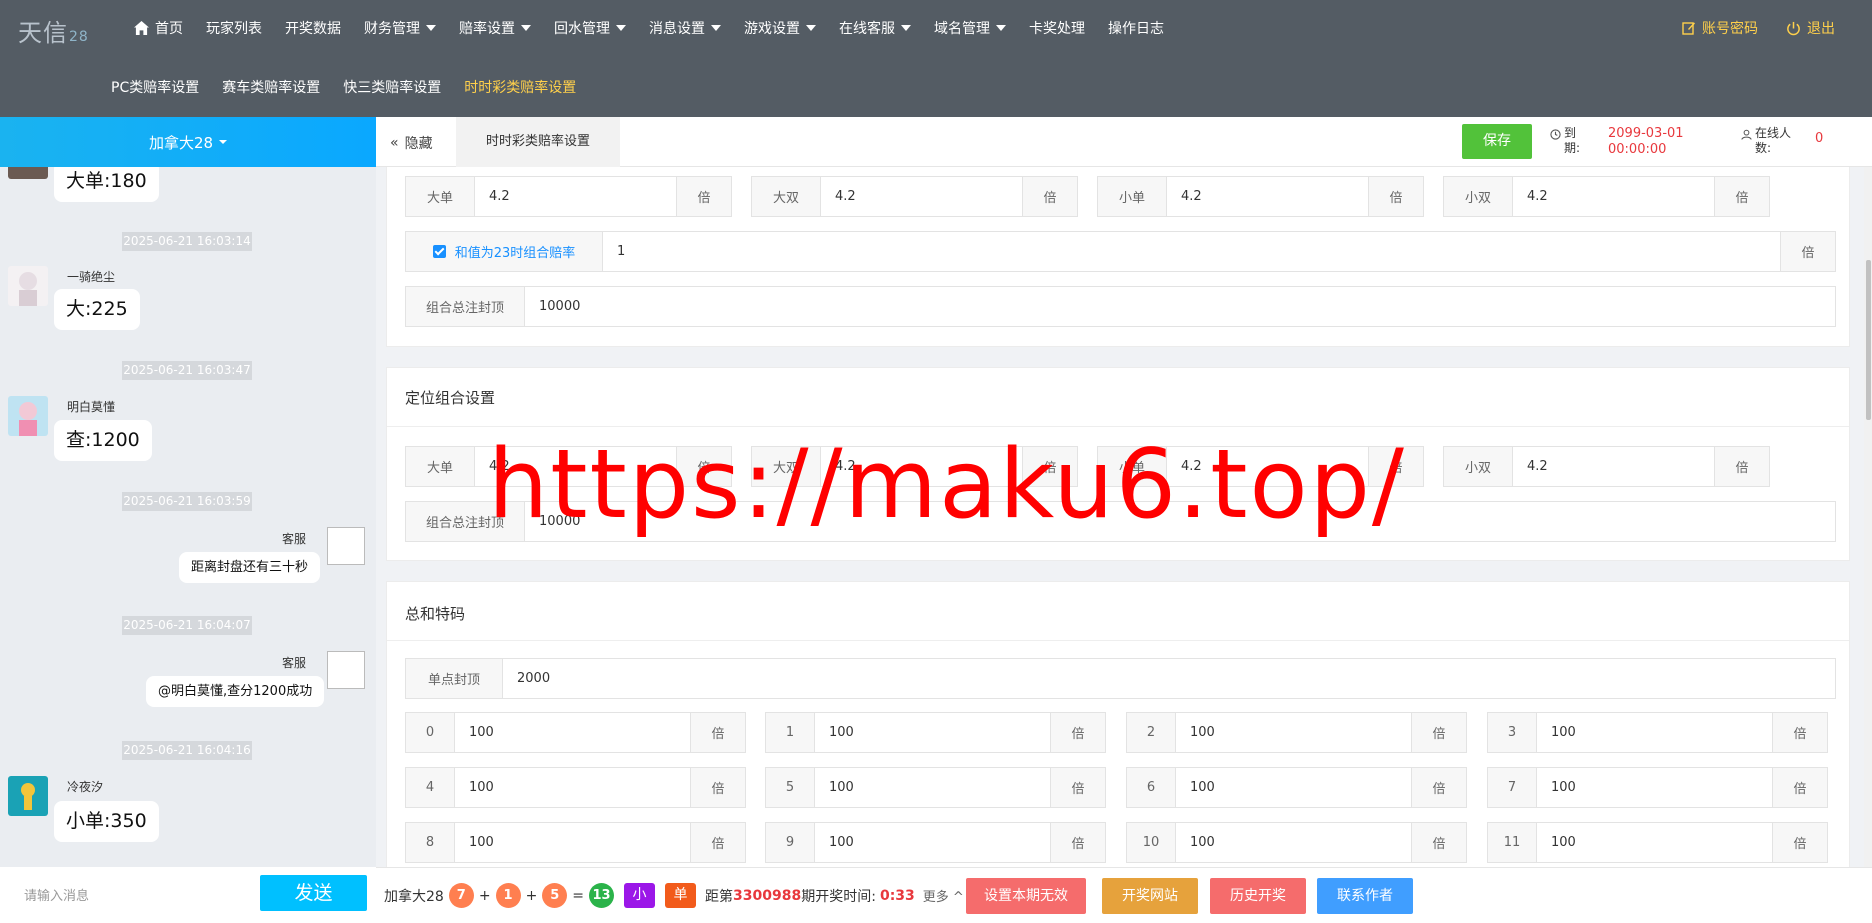  I want to click on sum-number-field: 0 100 倍, so click(575, 732).